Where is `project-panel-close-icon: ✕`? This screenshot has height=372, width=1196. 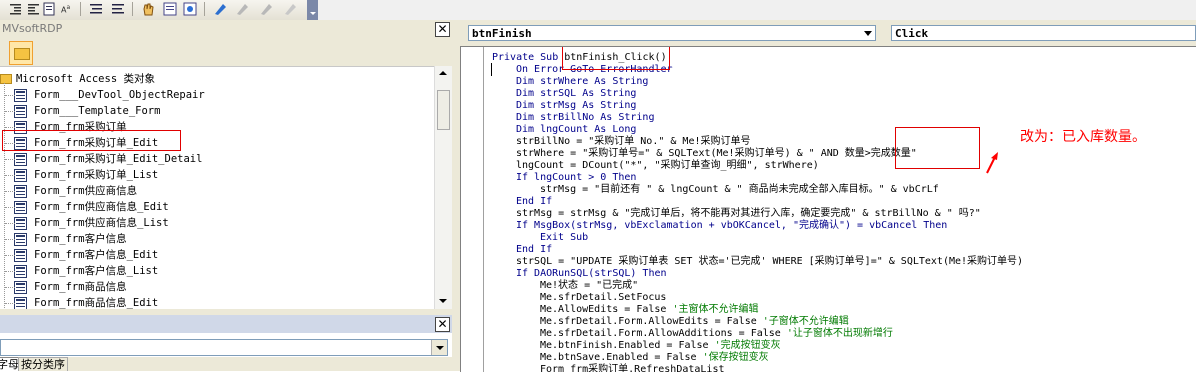
project-panel-close-icon: ✕ is located at coordinates (442, 29).